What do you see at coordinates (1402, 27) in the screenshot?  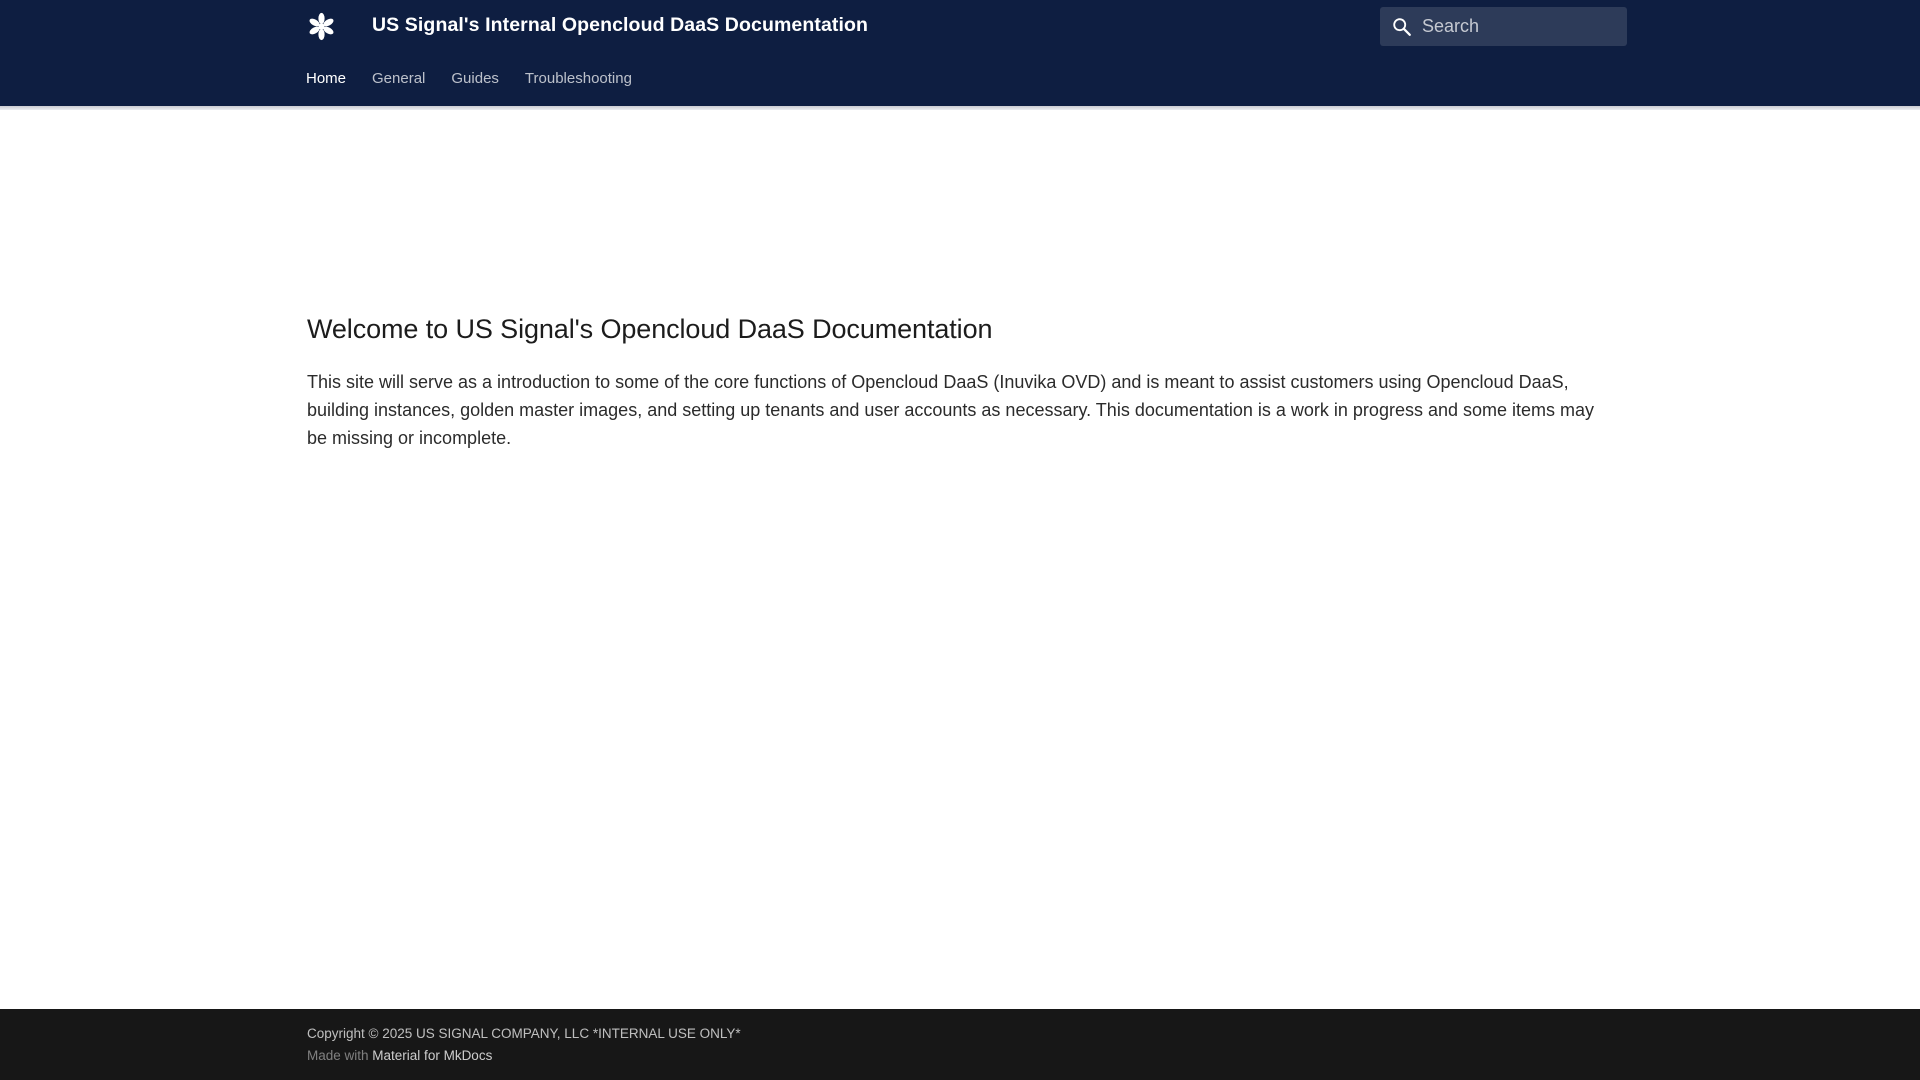 I see `search-icon` at bounding box center [1402, 27].